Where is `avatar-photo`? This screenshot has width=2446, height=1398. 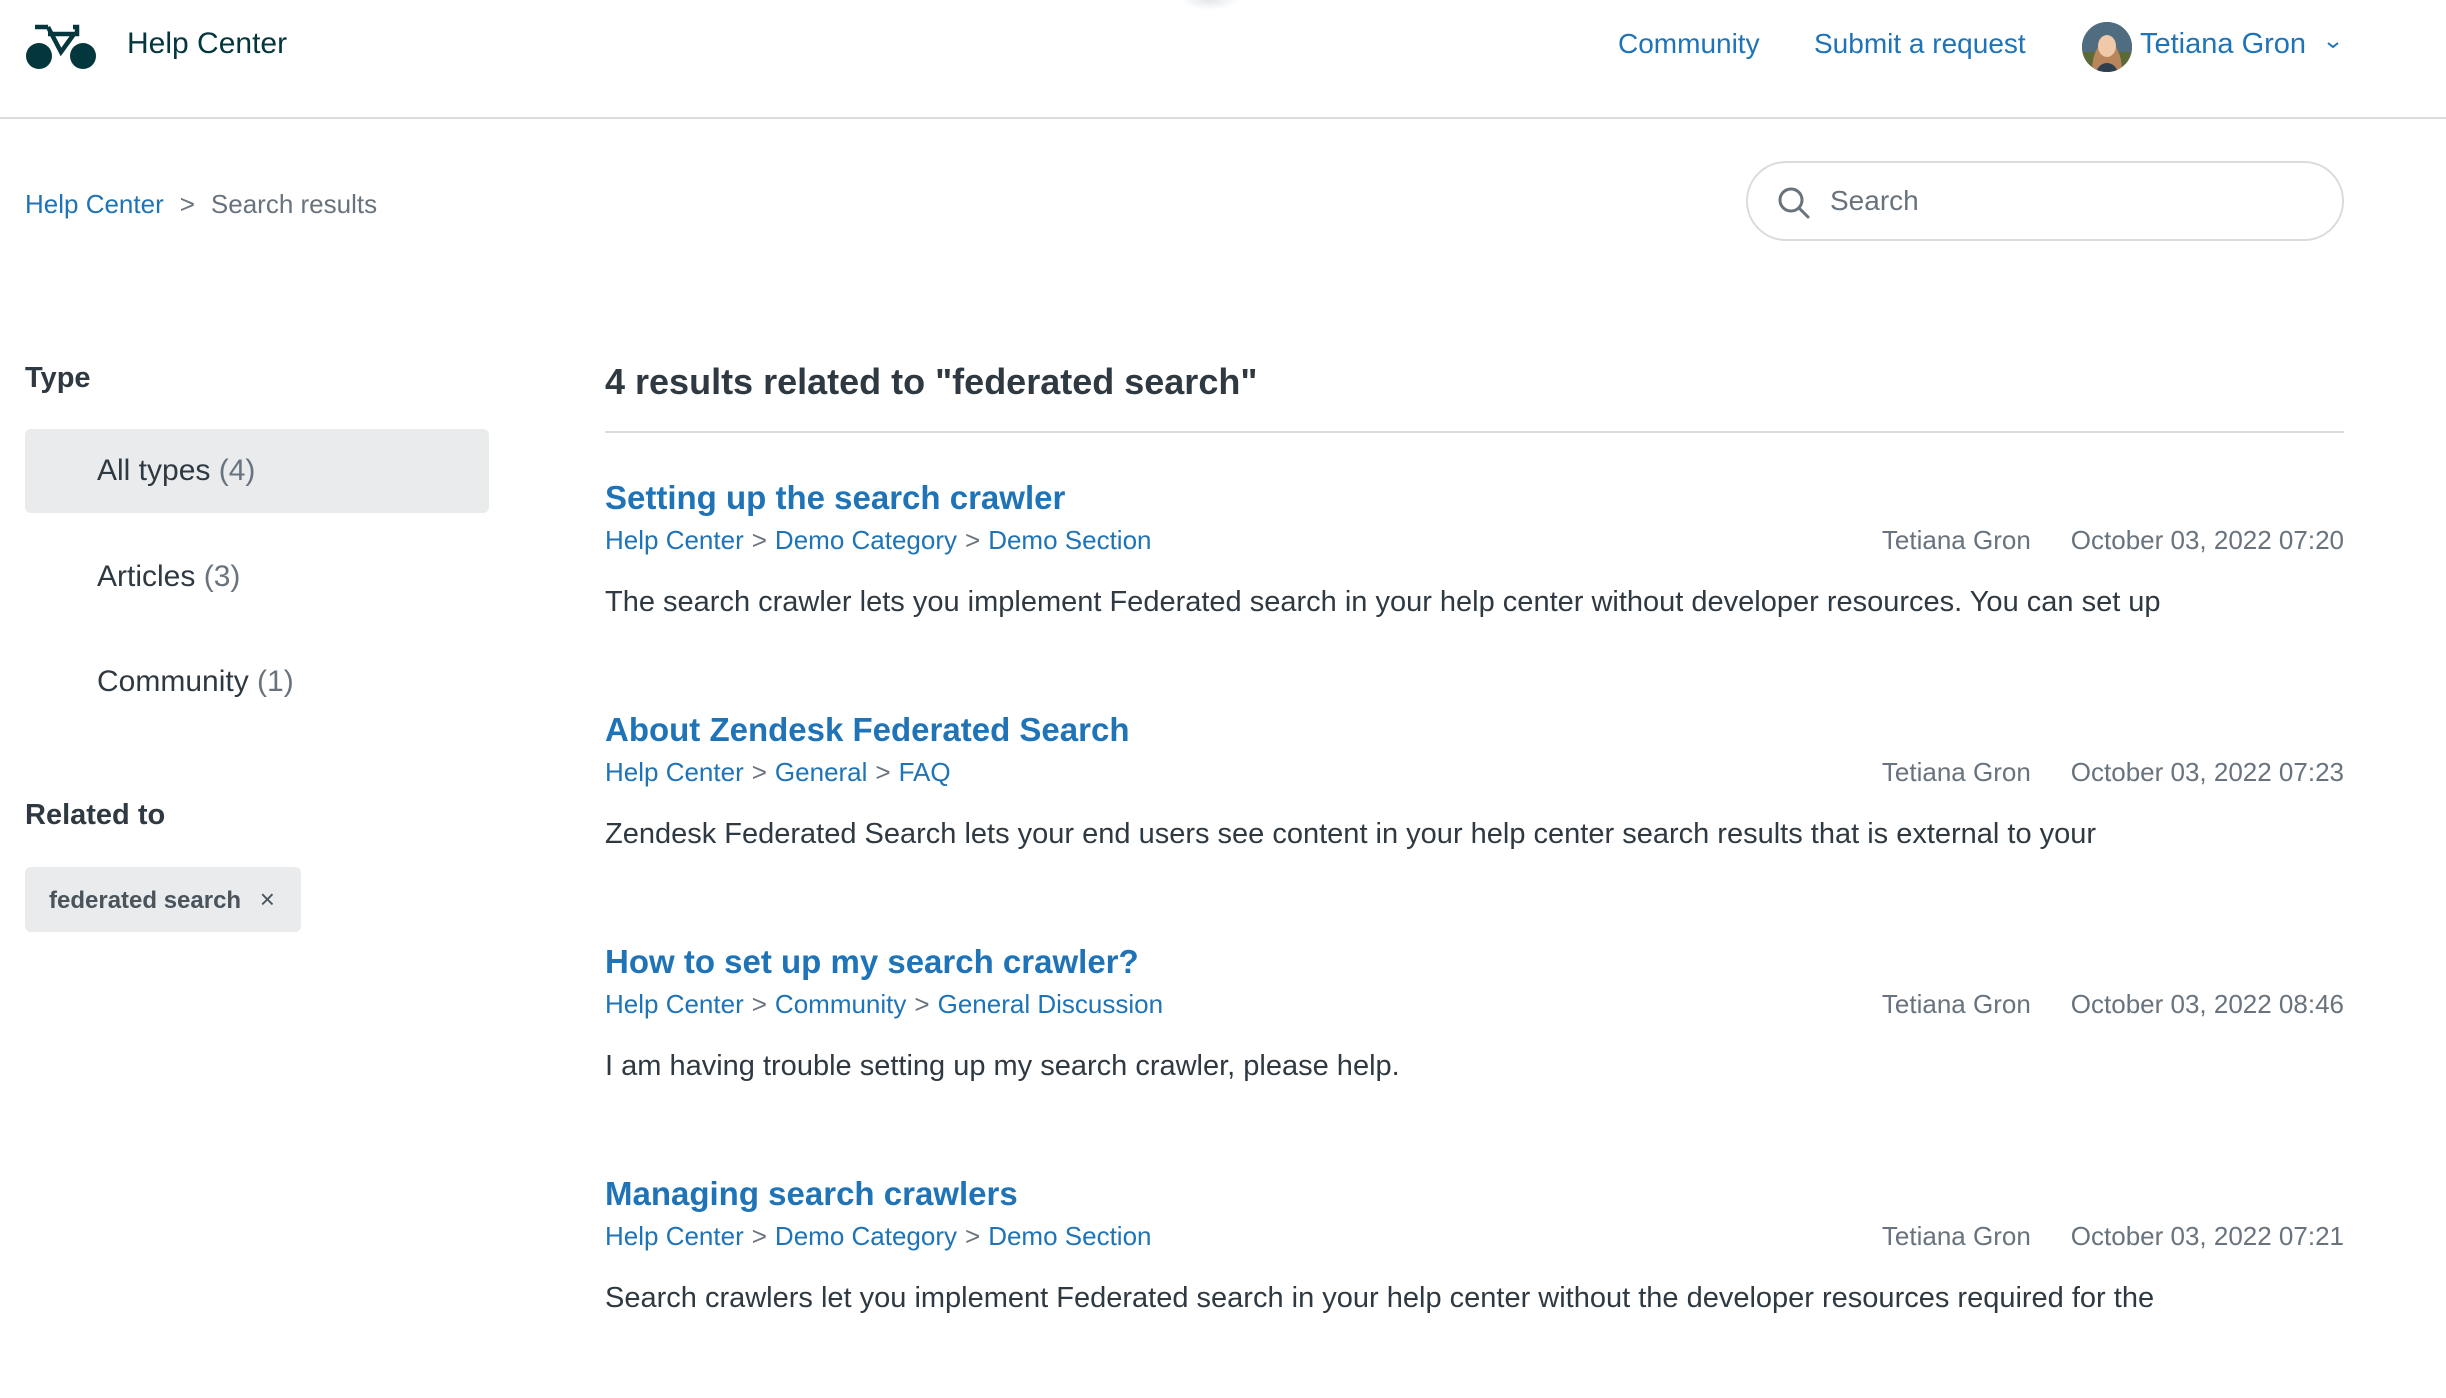
avatar-photo is located at coordinates (2107, 47).